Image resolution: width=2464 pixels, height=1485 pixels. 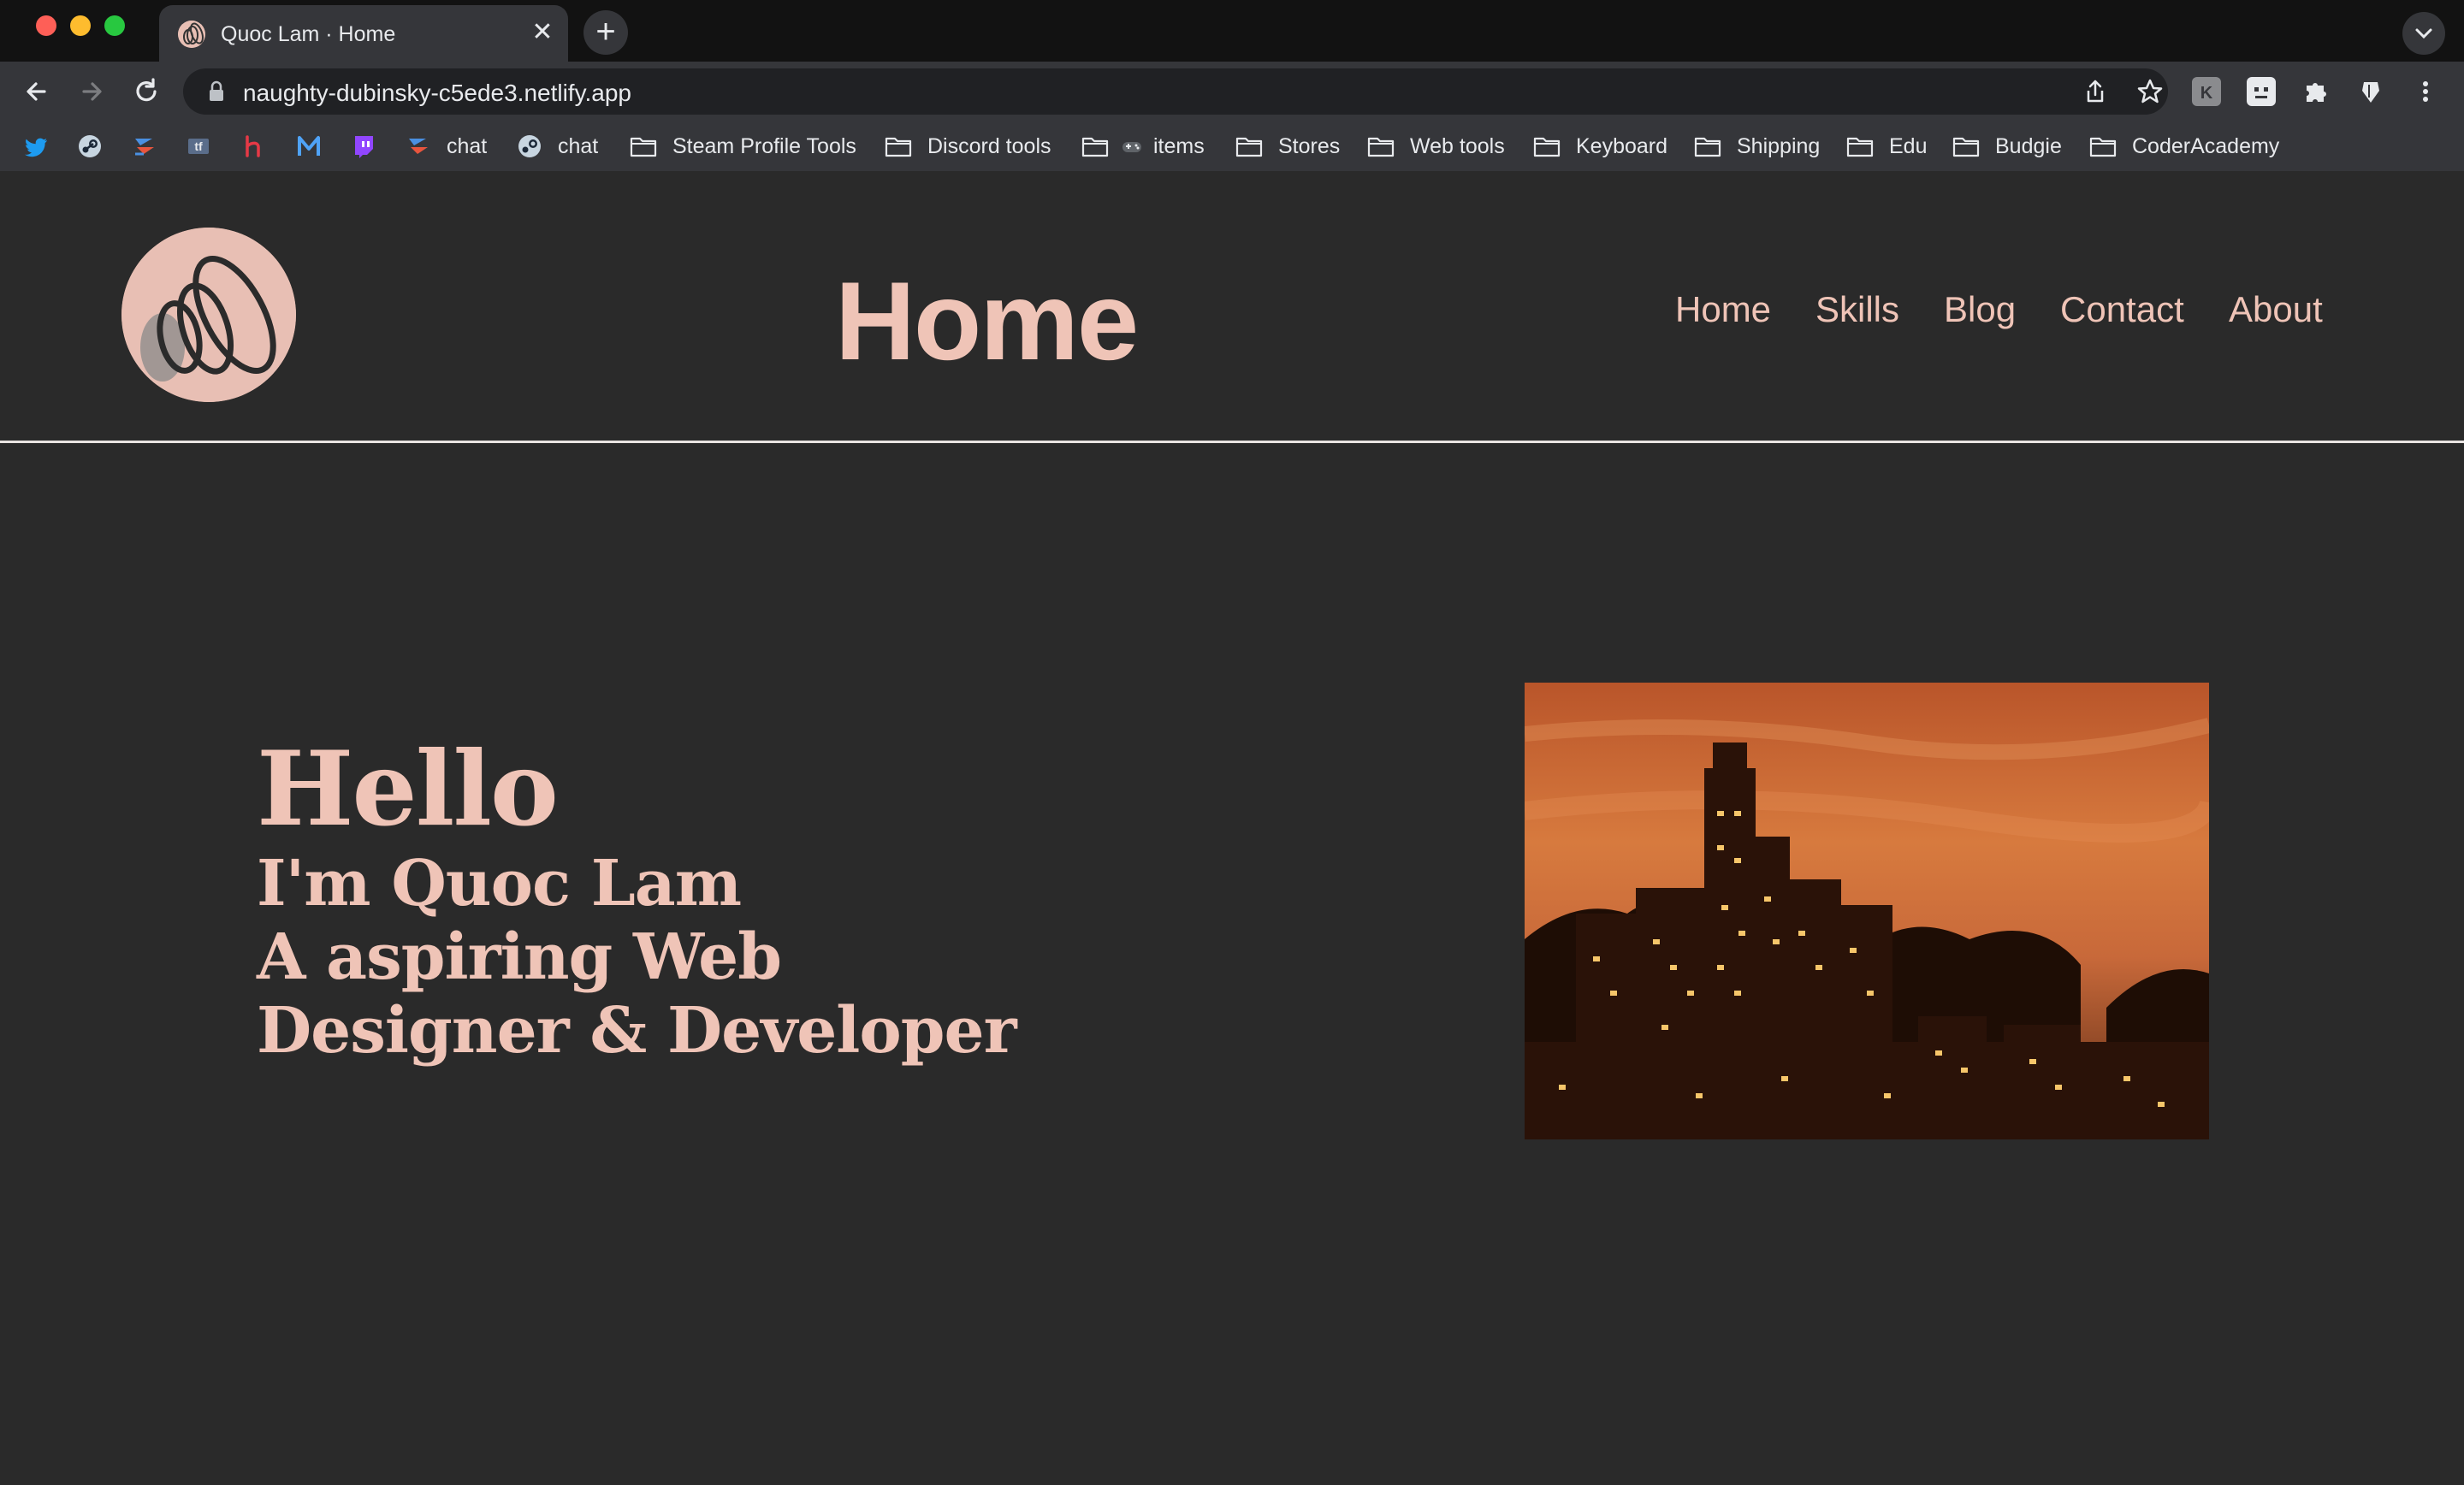 I want to click on gamepad-icon, so click(x=1131, y=147).